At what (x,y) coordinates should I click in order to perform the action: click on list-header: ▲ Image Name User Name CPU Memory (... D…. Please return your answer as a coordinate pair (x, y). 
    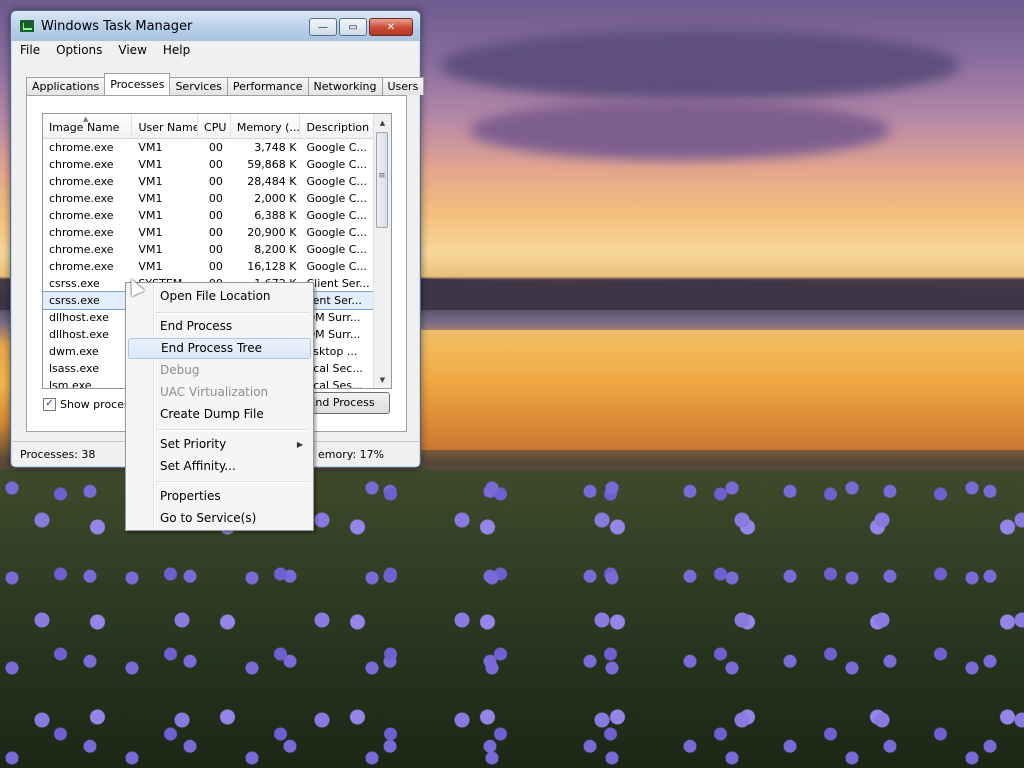
    Looking at the image, I should click on (208, 126).